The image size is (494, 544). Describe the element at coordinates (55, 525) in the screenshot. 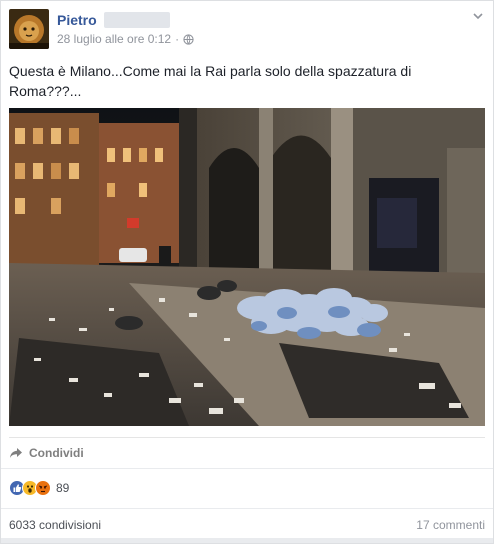

I see `shares-count: 6033 condivisioni` at that location.